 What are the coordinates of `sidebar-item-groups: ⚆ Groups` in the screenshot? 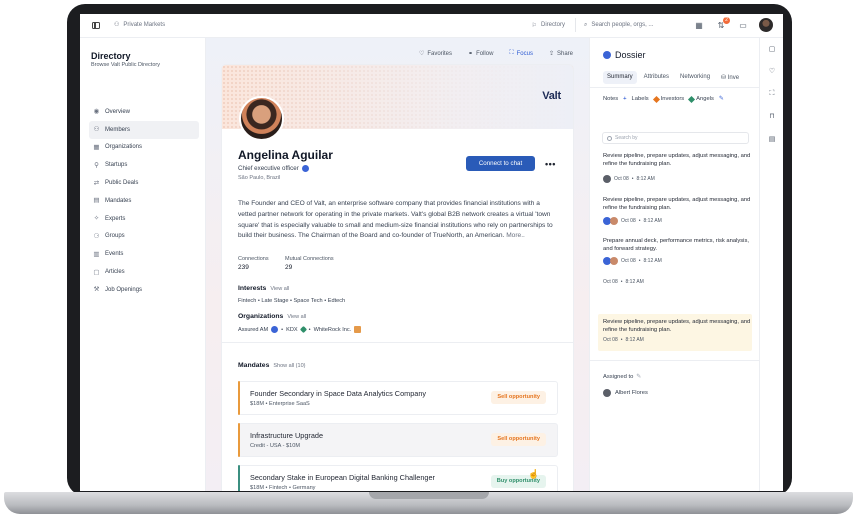 It's located at (144, 237).